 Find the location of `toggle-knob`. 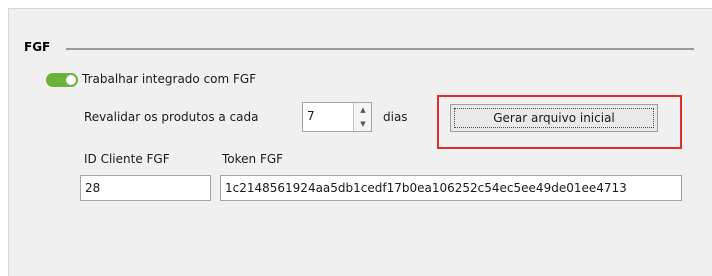

toggle-knob is located at coordinates (71, 80).